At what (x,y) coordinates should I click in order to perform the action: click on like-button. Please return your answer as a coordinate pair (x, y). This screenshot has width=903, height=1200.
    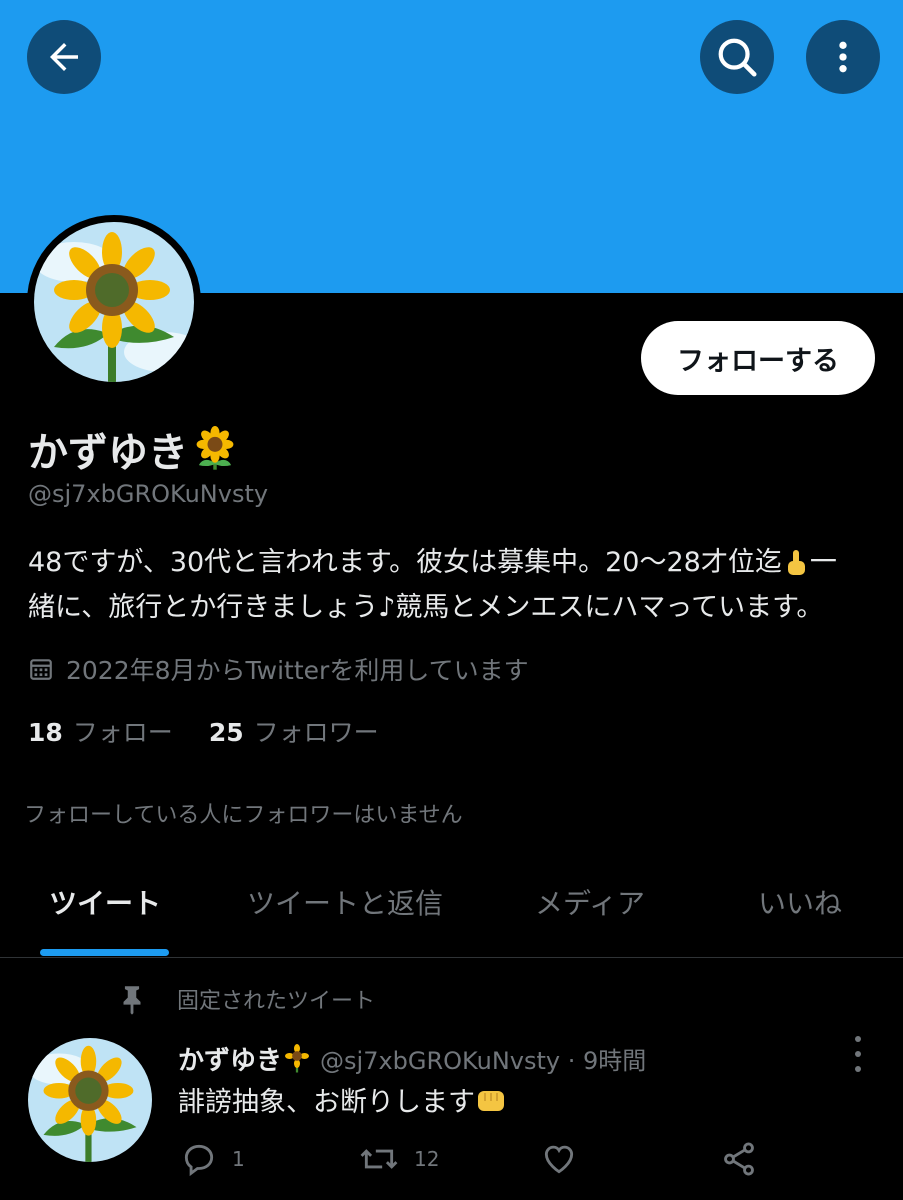
    Looking at the image, I should click on (559, 1159).